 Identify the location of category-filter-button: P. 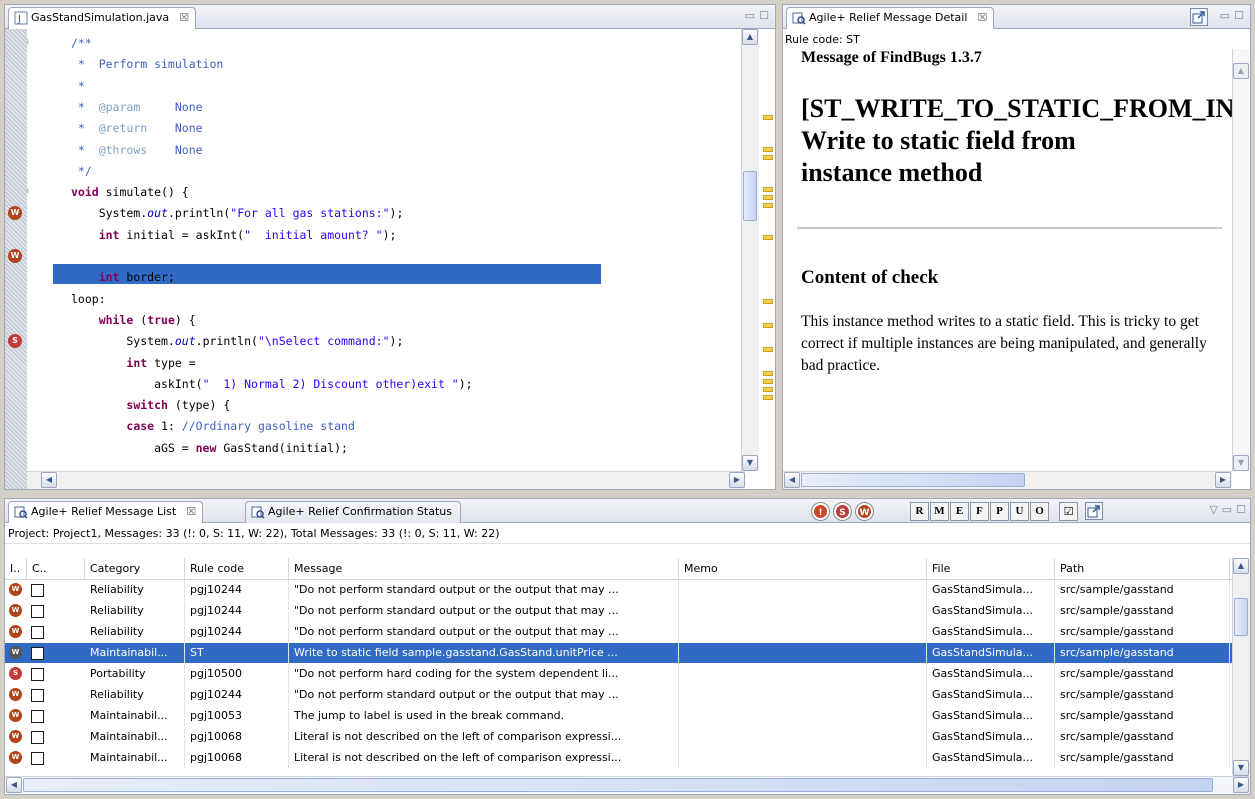
(999, 511).